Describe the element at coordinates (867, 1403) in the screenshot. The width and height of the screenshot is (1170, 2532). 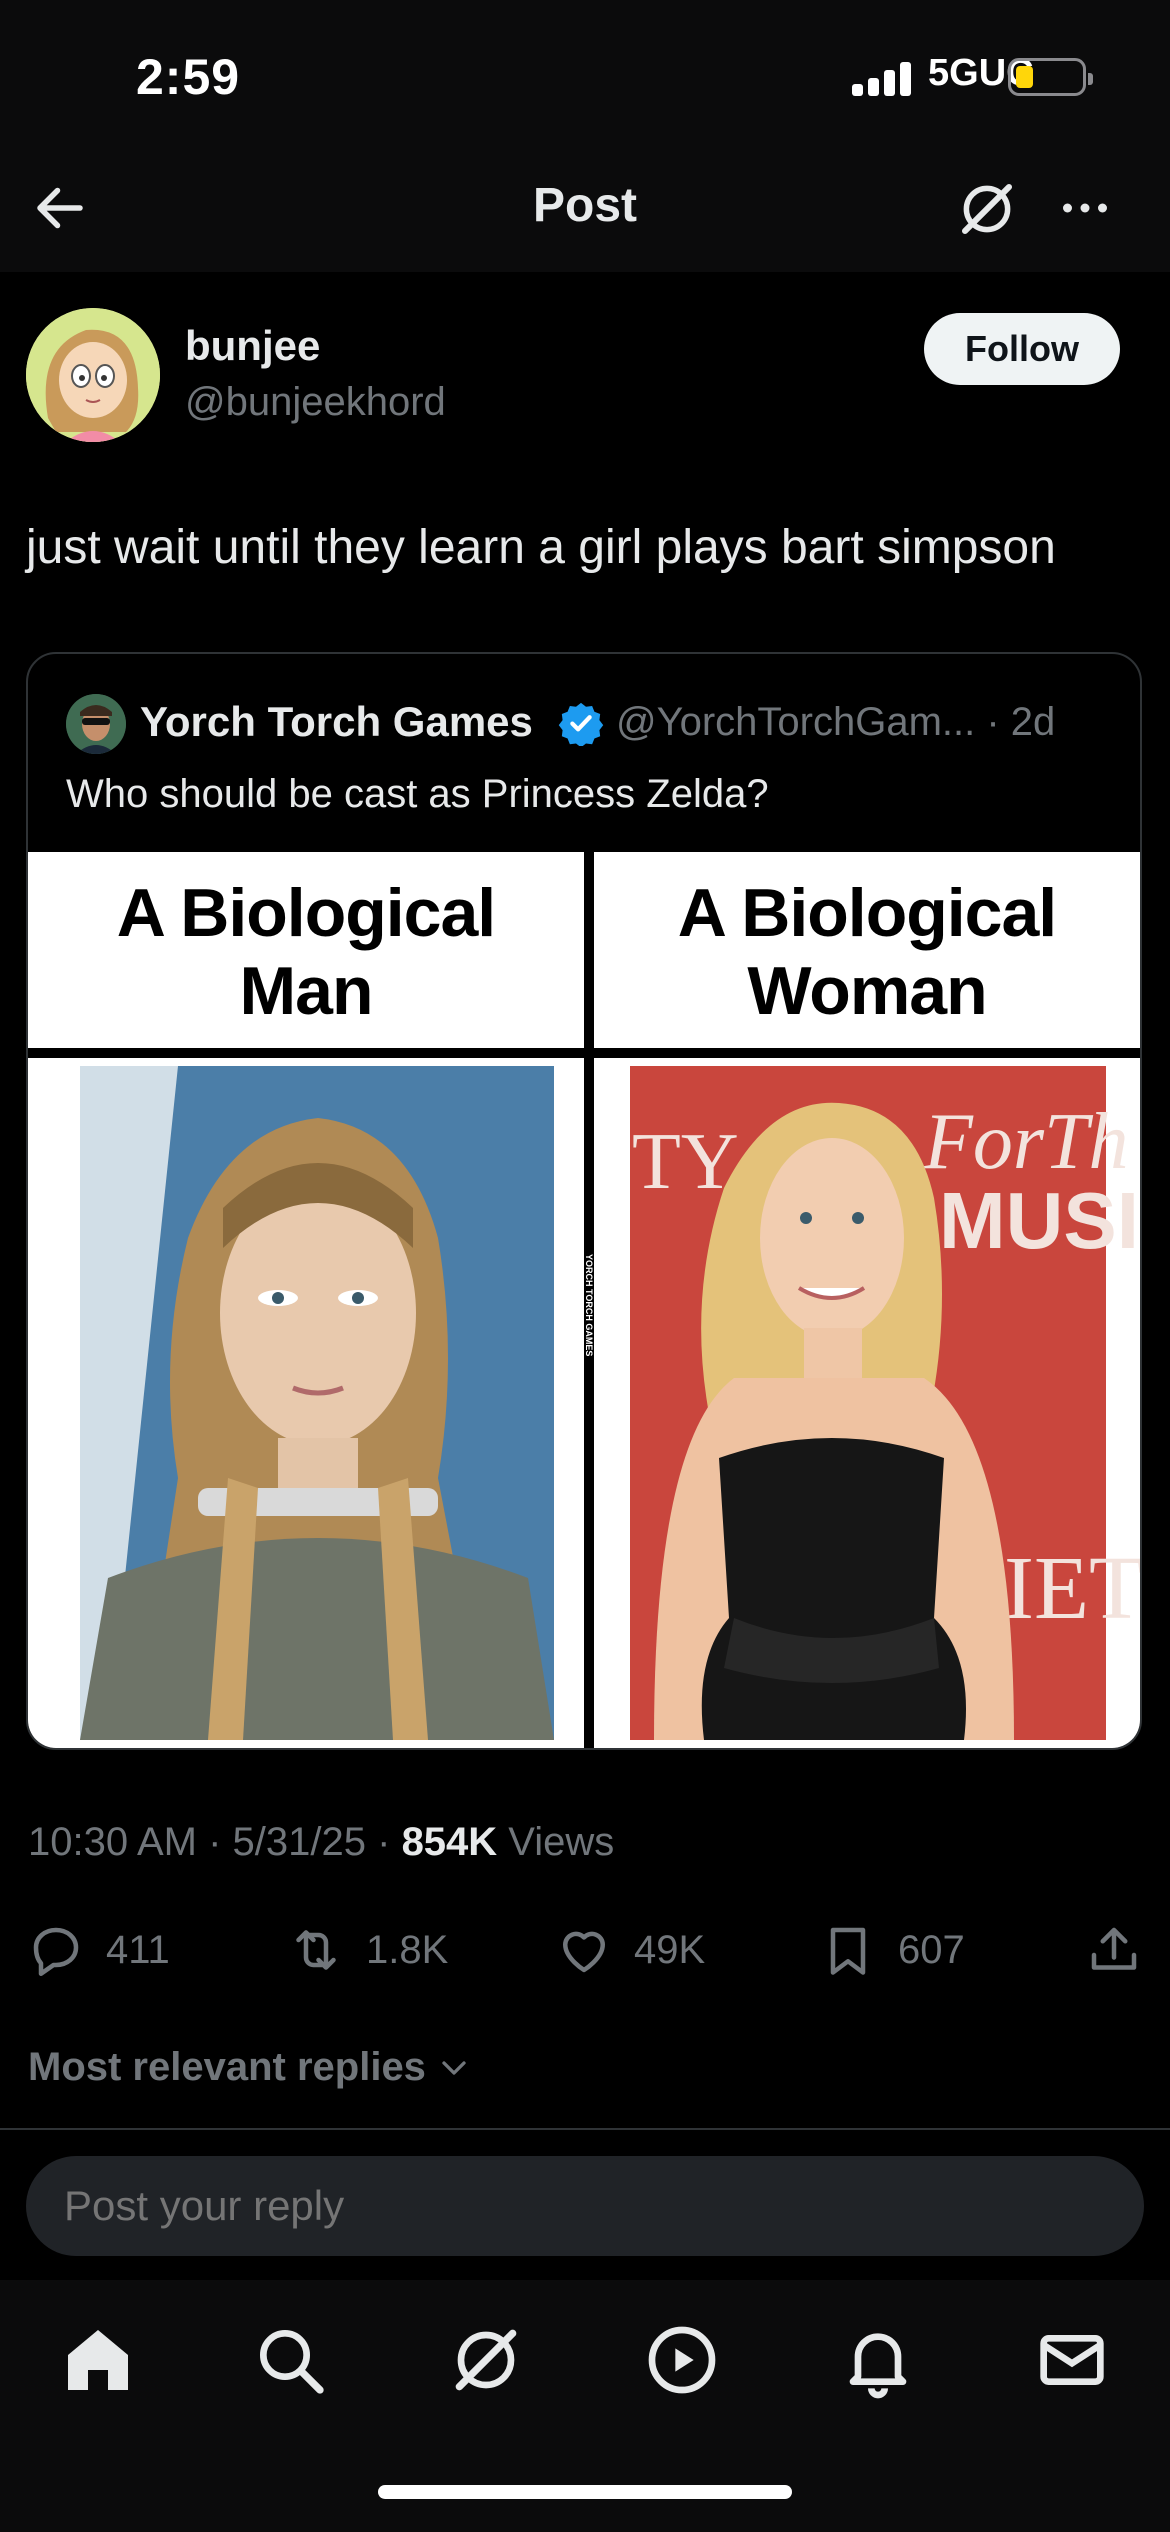
I see `right-photo: TY ForTh MUSI RIET` at that location.